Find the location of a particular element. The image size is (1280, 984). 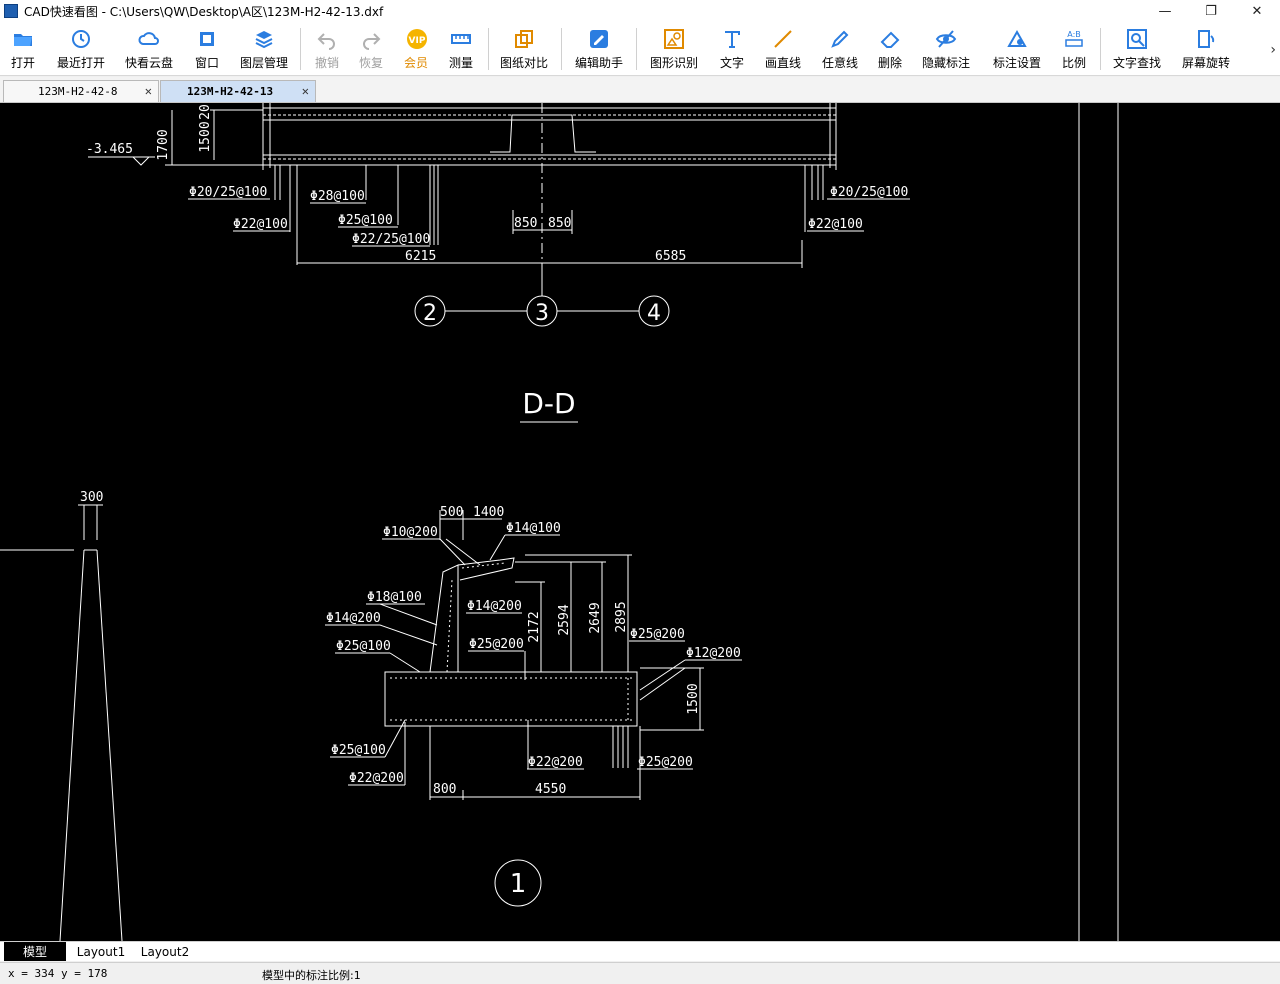

compare-button: 图纸对比 is located at coordinates (524, 50).